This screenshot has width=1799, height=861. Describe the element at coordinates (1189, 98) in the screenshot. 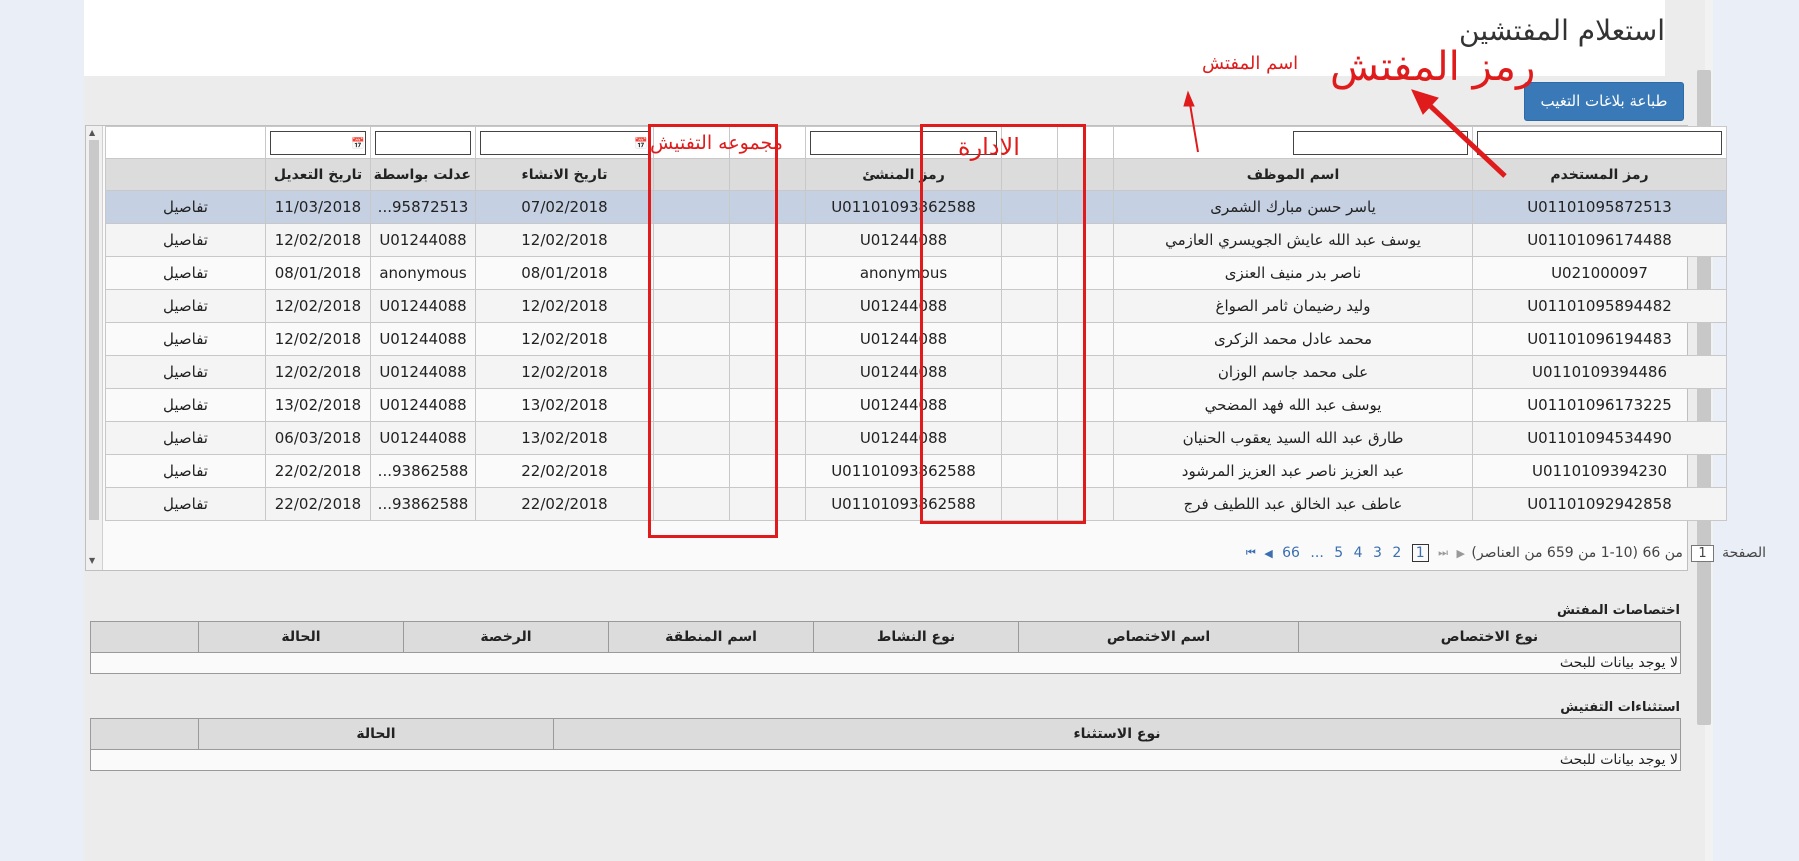

I see `arrow-to-name-head` at that location.